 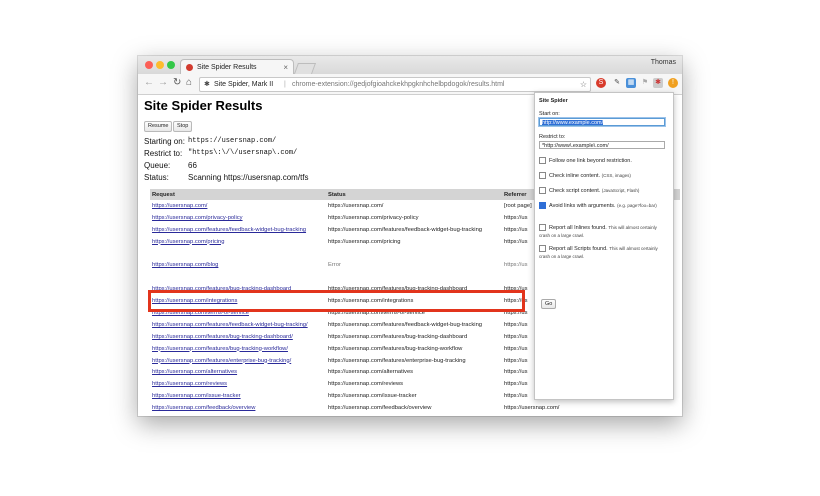 What do you see at coordinates (238, 206) in the screenshot?
I see `cell-request: https://usersnap.com/` at bounding box center [238, 206].